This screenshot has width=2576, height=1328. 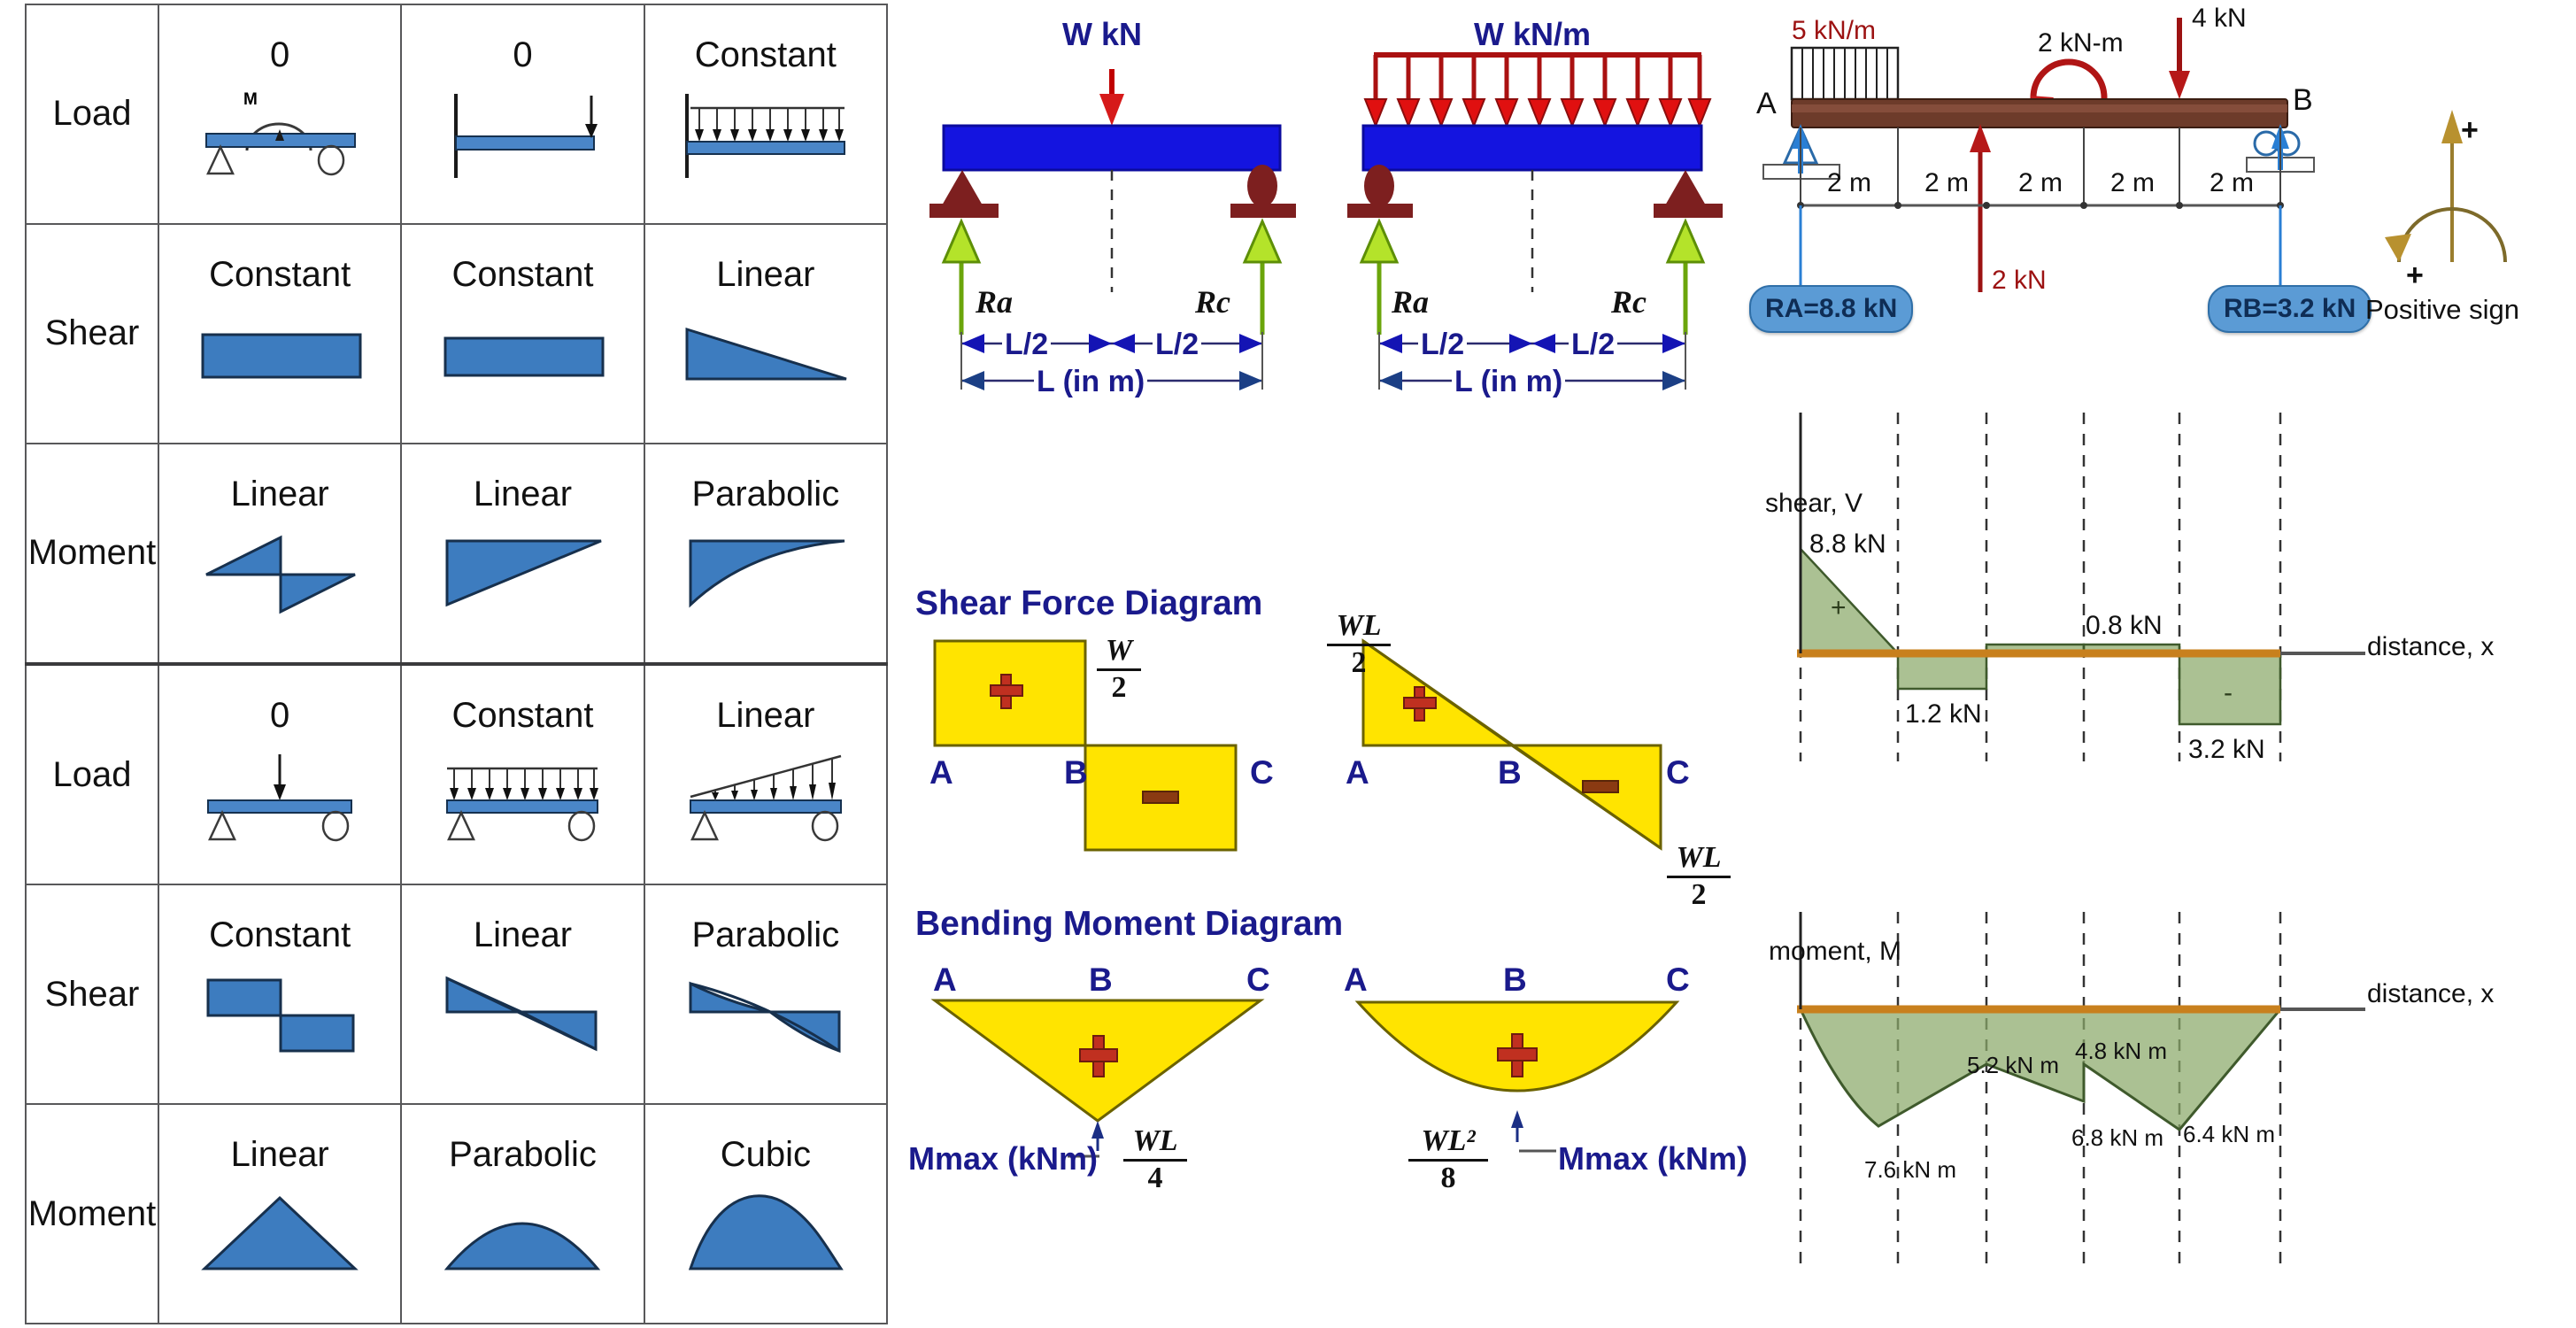 I want to click on cell-load-1-3: Constant, so click(x=766, y=114).